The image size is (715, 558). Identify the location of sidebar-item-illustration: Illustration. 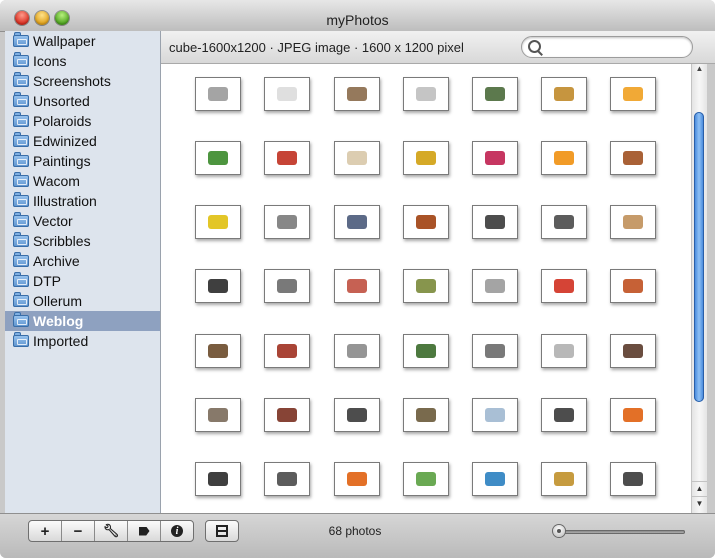
(82, 201).